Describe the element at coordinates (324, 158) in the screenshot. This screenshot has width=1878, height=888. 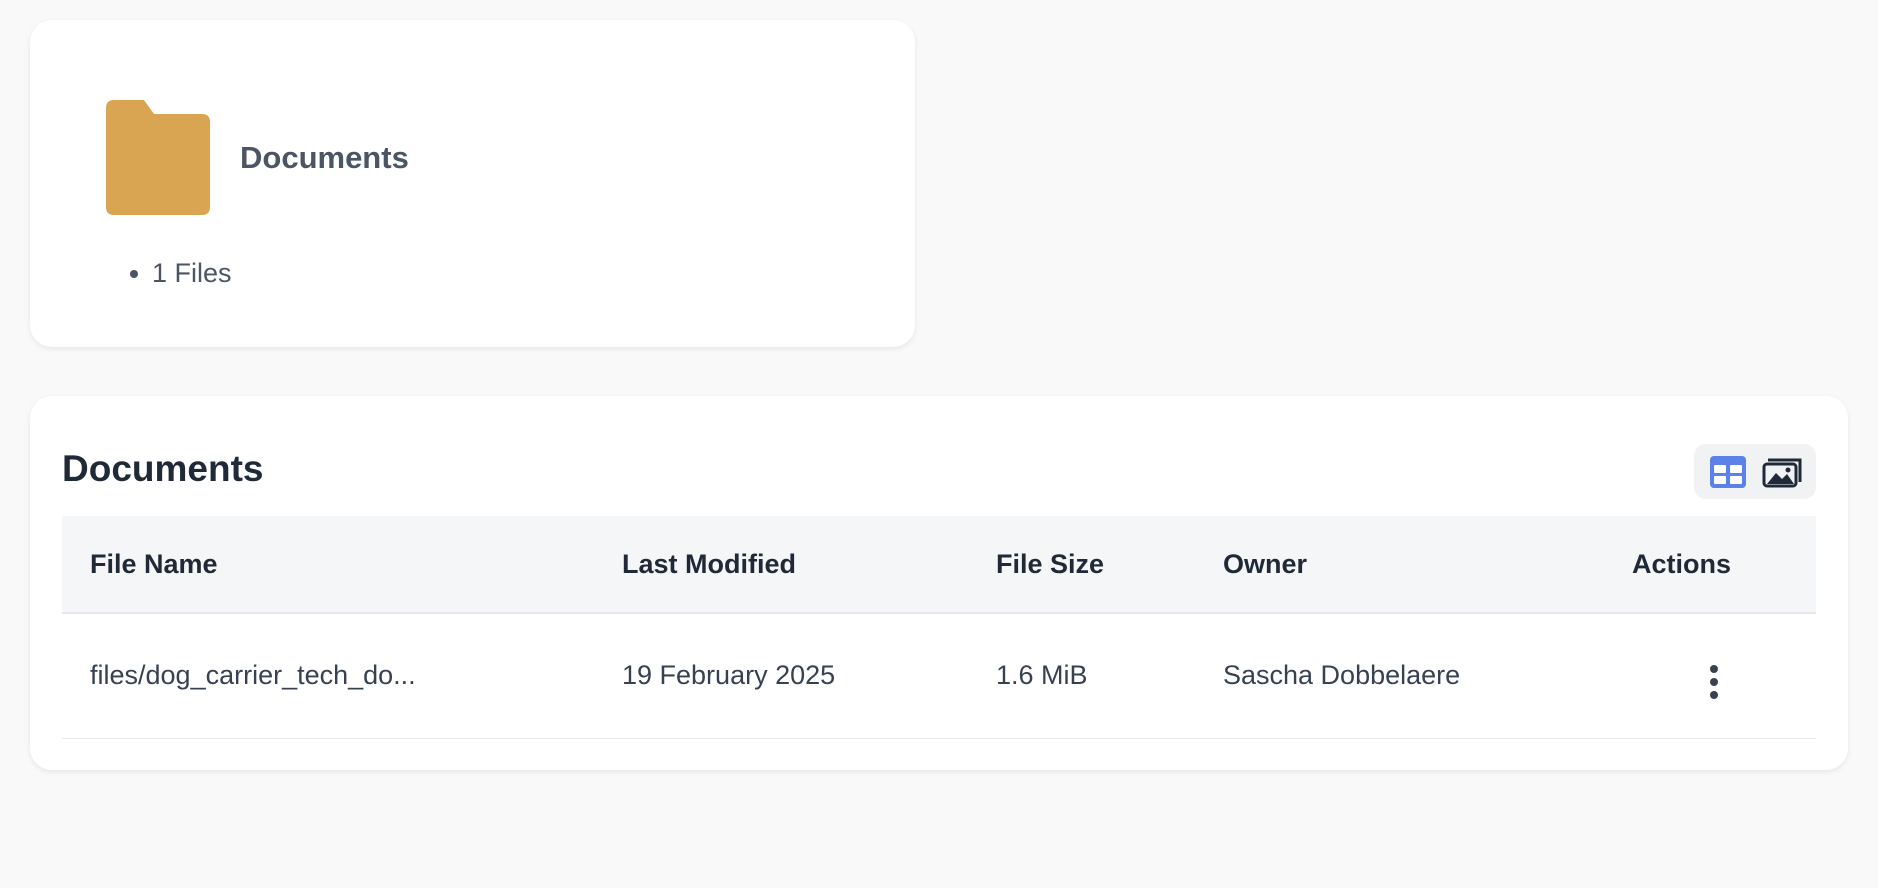
I see `folder-title: Documents` at that location.